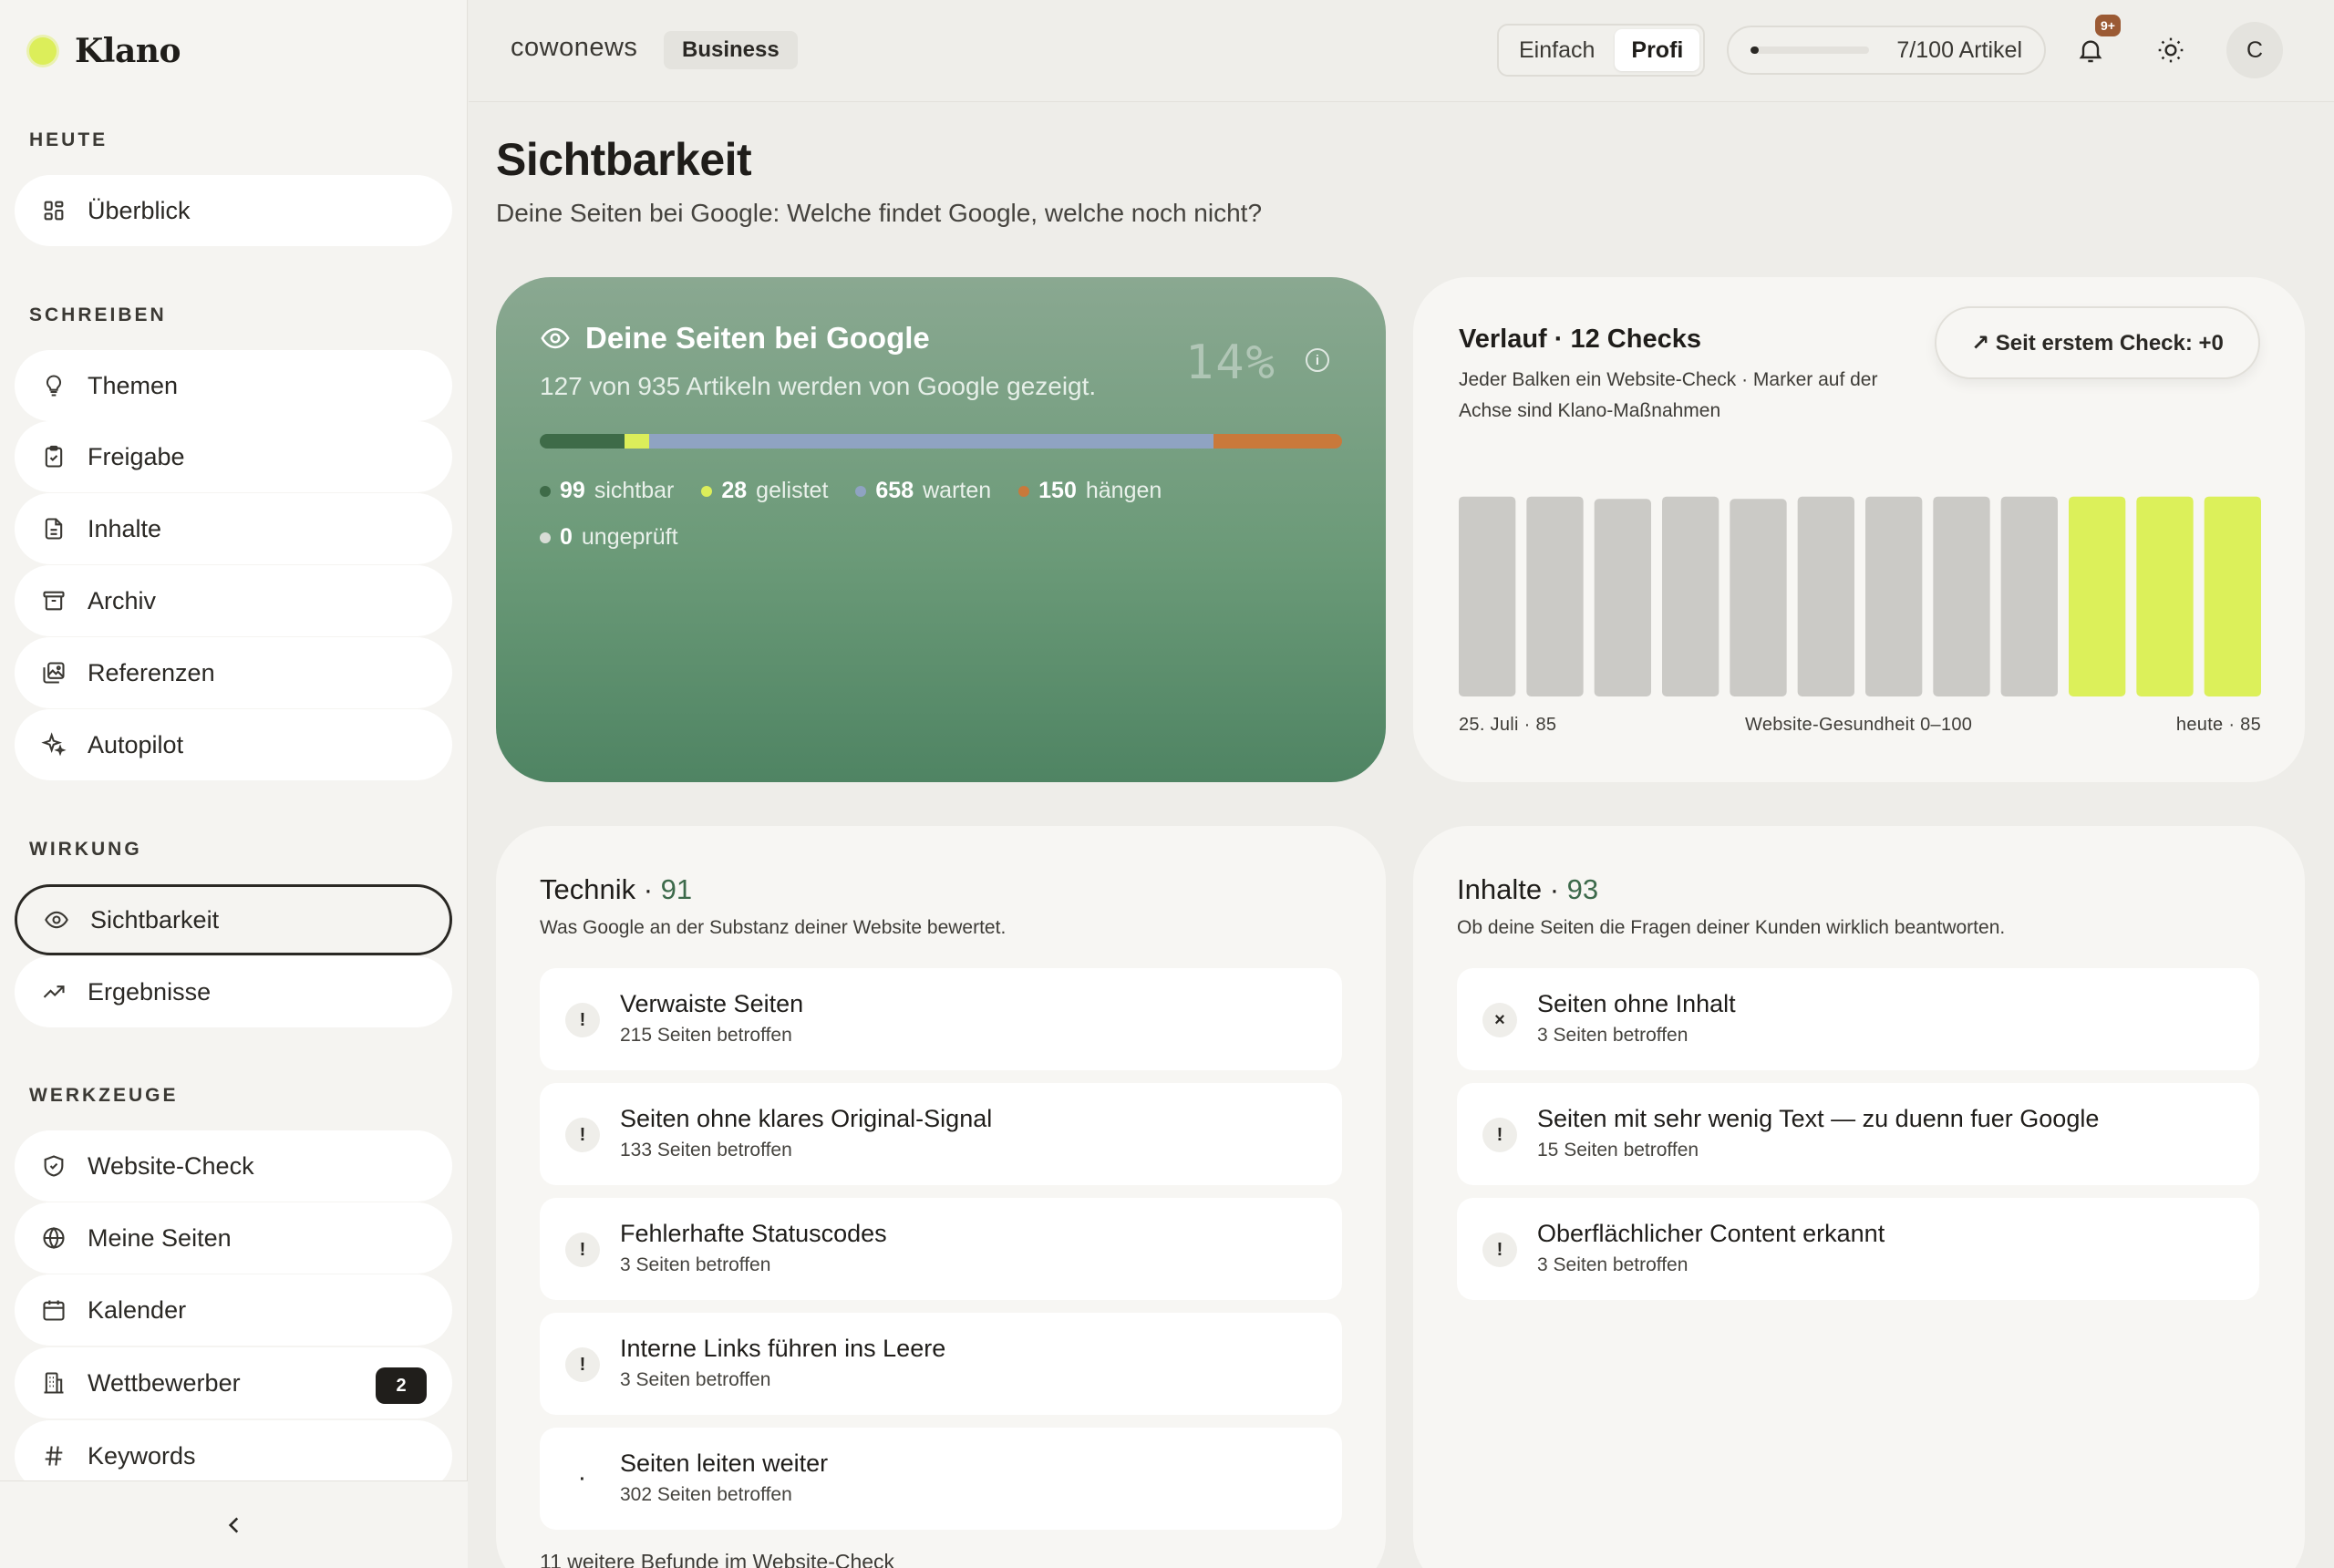 Image resolution: width=2334 pixels, height=1568 pixels. What do you see at coordinates (234, 672) in the screenshot?
I see `sidebar-item-referenzen: Referenzen` at bounding box center [234, 672].